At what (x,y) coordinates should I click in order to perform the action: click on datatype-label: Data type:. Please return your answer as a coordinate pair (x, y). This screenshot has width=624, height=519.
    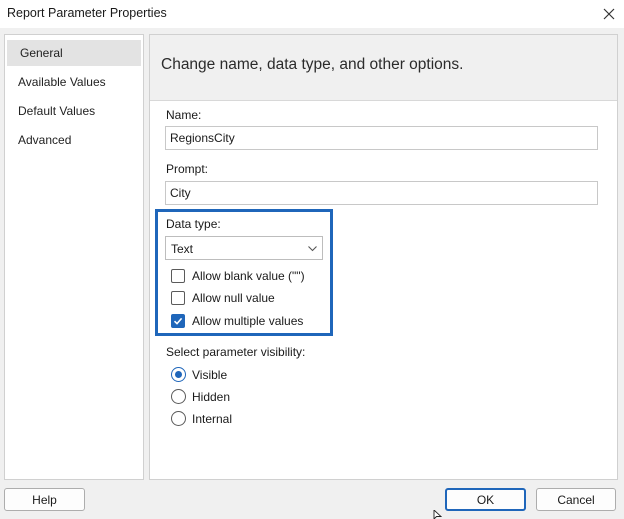
    Looking at the image, I should click on (193, 224).